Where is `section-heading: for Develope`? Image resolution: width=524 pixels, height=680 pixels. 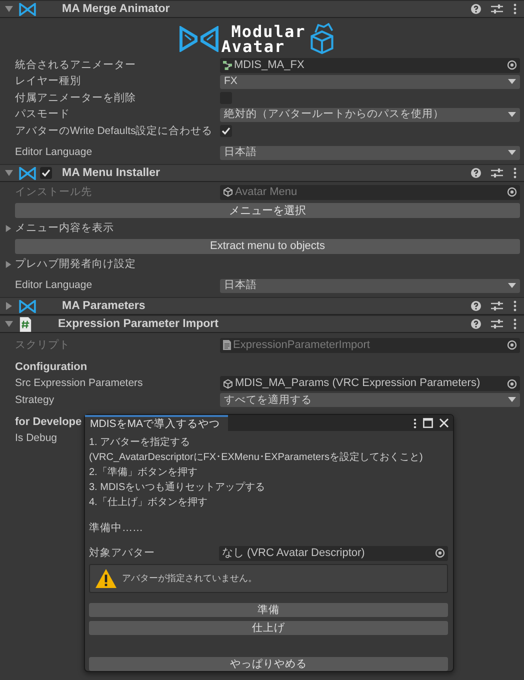 section-heading: for Develope is located at coordinates (48, 422).